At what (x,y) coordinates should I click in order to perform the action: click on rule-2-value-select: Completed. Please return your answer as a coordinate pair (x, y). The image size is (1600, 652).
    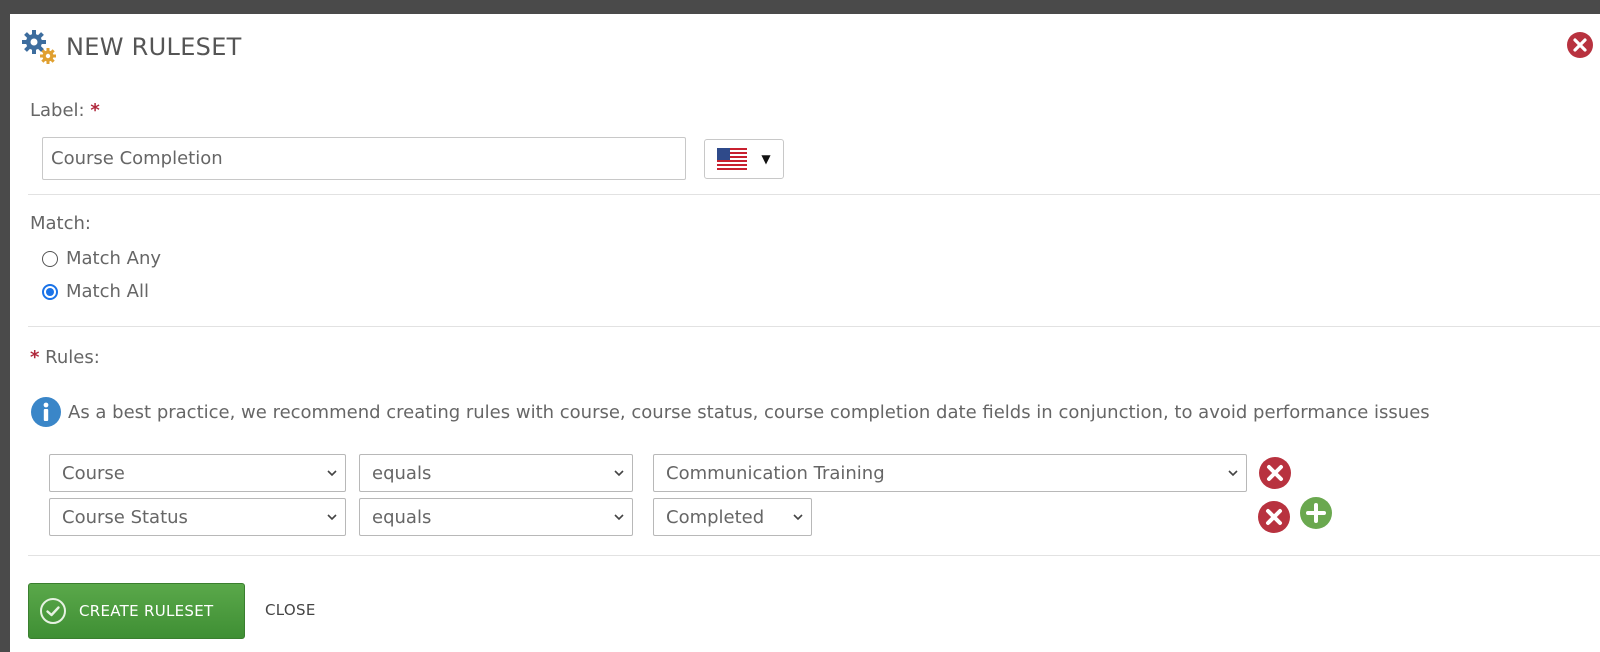
    Looking at the image, I should click on (732, 517).